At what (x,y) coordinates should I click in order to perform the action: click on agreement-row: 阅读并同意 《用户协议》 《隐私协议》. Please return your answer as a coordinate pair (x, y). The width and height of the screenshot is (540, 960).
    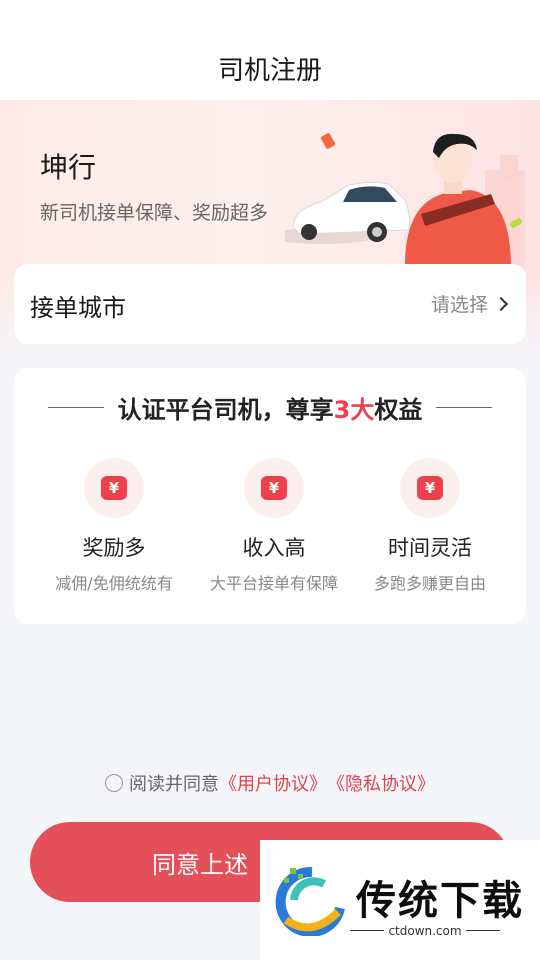
    Looking at the image, I should click on (270, 783).